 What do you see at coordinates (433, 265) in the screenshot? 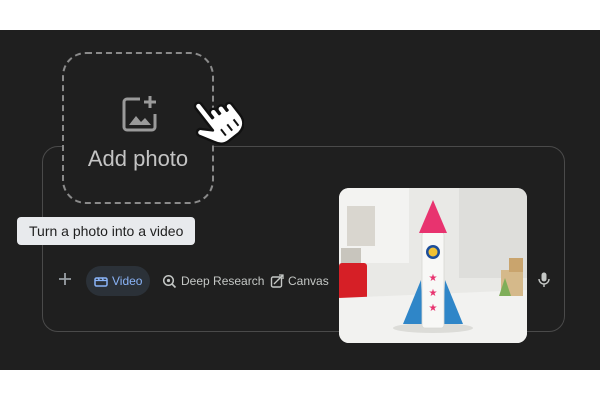
I see `rocket-photo: ★ ★ ★` at bounding box center [433, 265].